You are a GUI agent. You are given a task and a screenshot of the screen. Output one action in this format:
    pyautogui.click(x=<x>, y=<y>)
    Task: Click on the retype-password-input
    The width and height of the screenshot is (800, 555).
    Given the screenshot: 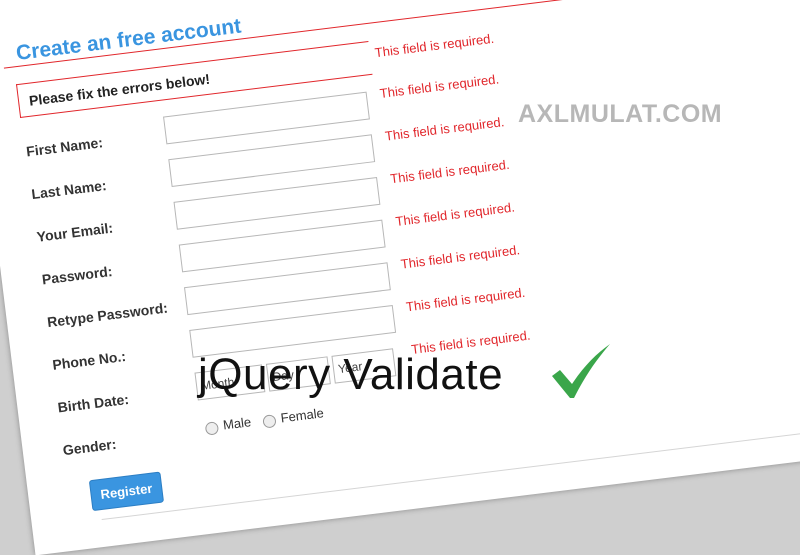 What is the action you would take?
    pyautogui.click(x=287, y=289)
    